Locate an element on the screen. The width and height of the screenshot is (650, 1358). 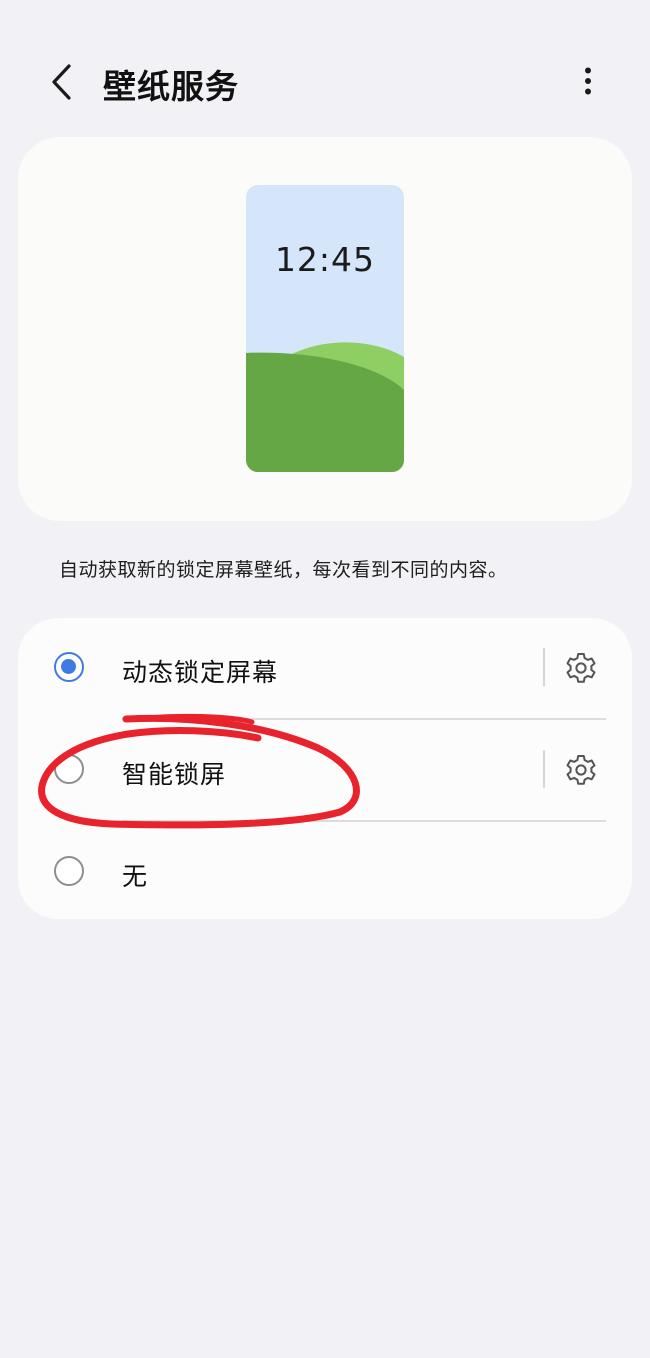
option-label: 动态锁定屏幕 is located at coordinates (200, 672).